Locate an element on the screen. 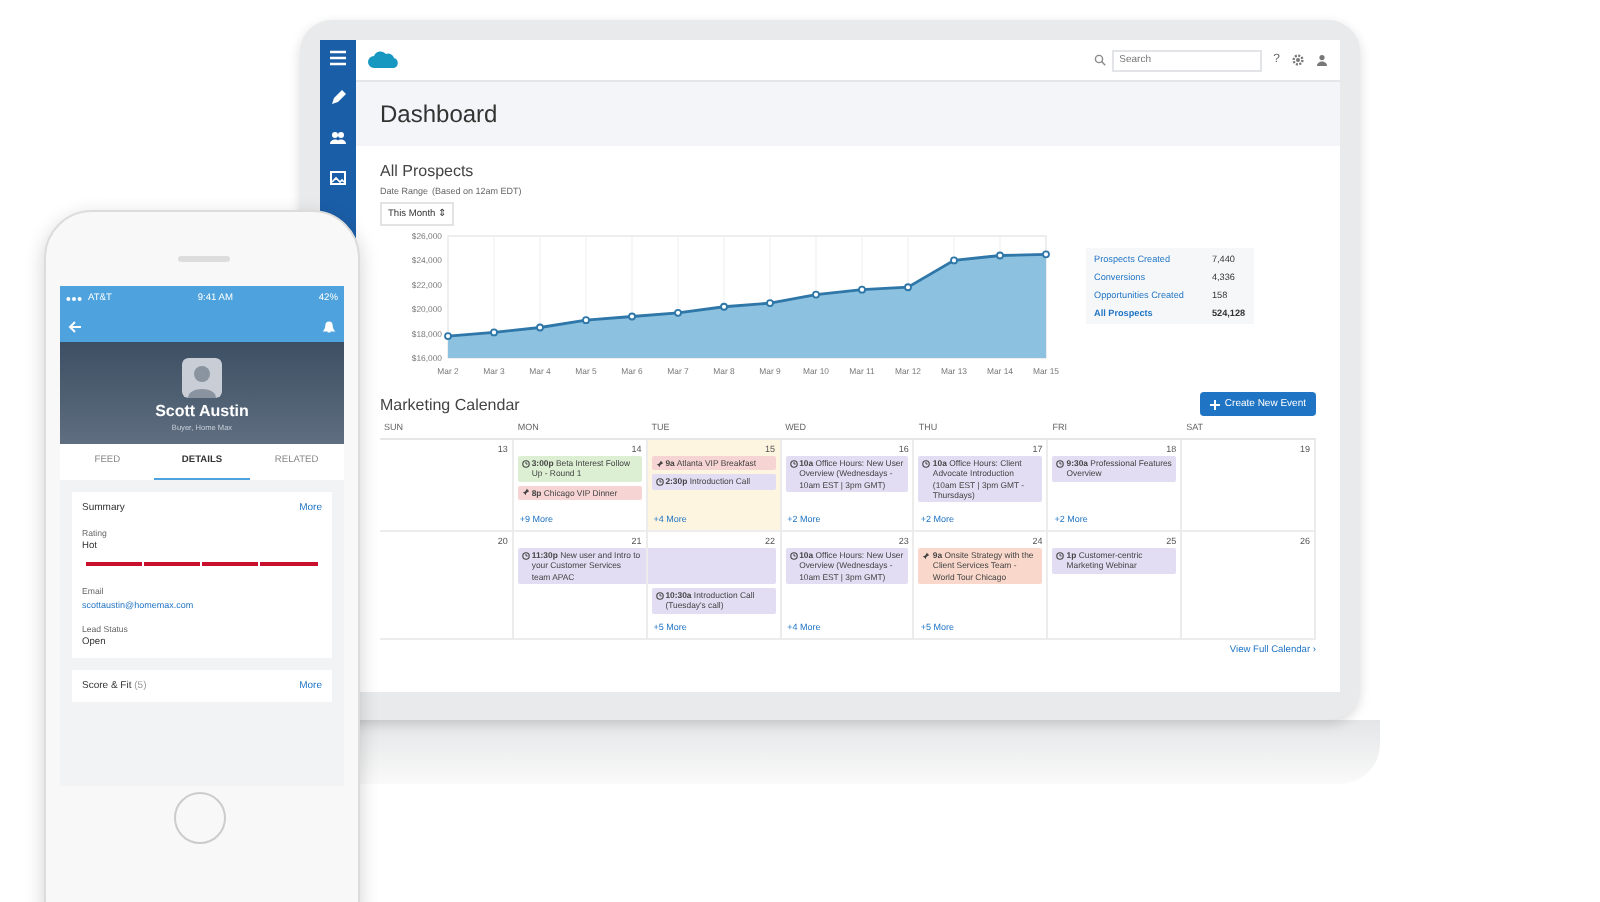 This screenshot has height=902, width=1600. back-arrow-icon is located at coordinates (75, 326).